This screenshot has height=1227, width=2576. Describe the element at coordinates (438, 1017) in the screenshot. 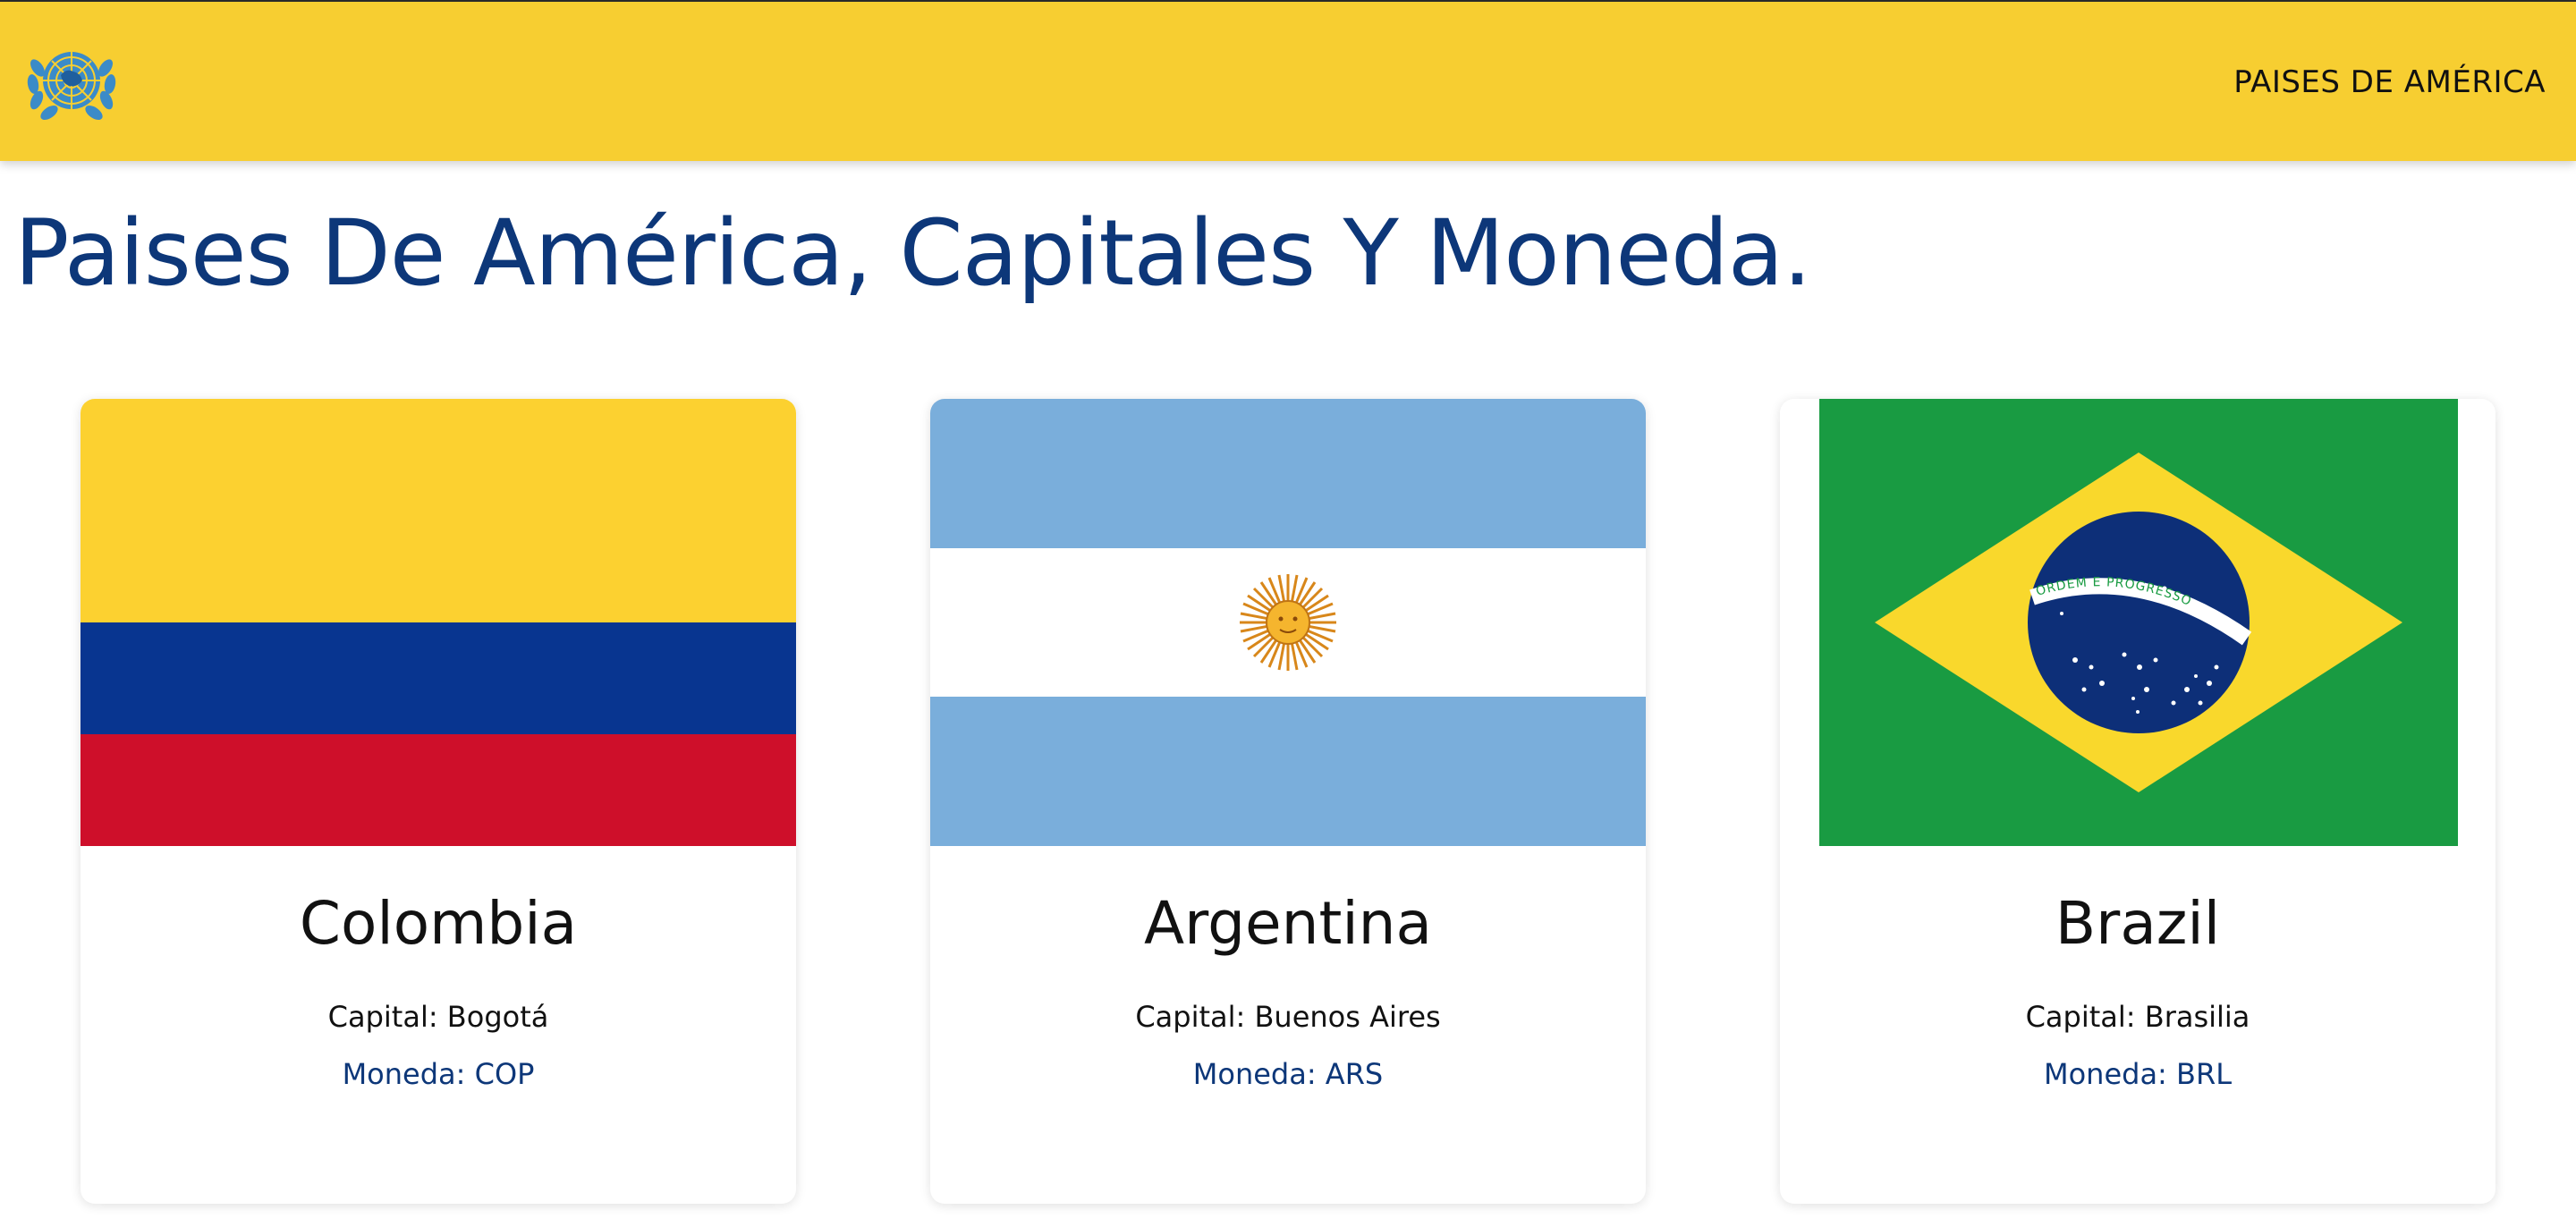

I see `country-capital: Capital: Bogotá` at that location.